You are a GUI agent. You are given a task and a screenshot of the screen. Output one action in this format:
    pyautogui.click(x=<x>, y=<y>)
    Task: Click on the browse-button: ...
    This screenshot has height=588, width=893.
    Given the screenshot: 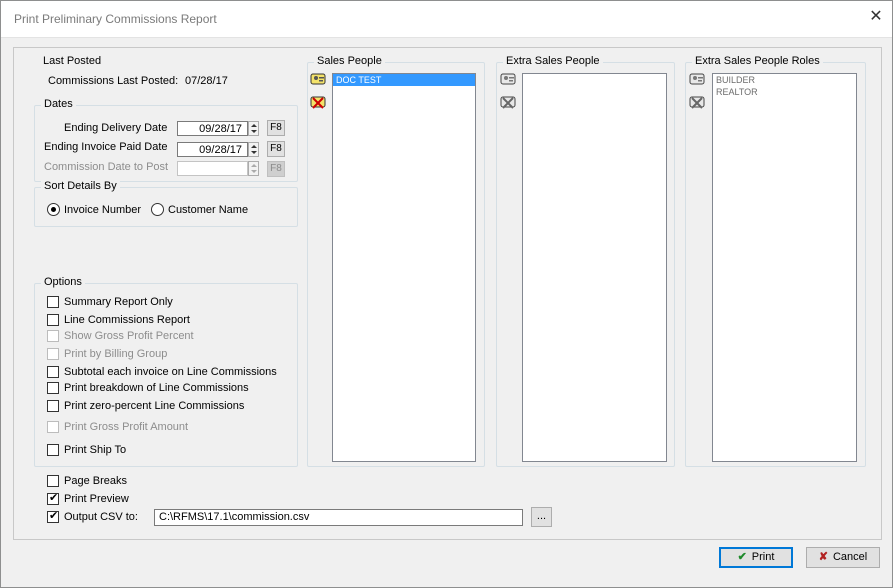 What is the action you would take?
    pyautogui.click(x=541, y=517)
    